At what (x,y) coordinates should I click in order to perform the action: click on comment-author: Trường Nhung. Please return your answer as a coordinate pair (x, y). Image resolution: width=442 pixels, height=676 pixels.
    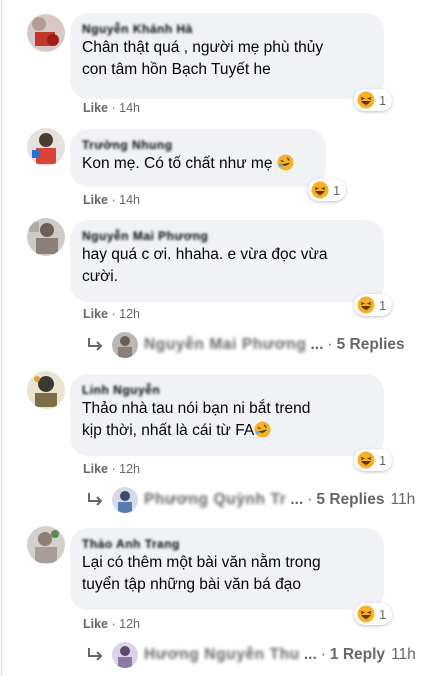
    Looking at the image, I should click on (198, 145).